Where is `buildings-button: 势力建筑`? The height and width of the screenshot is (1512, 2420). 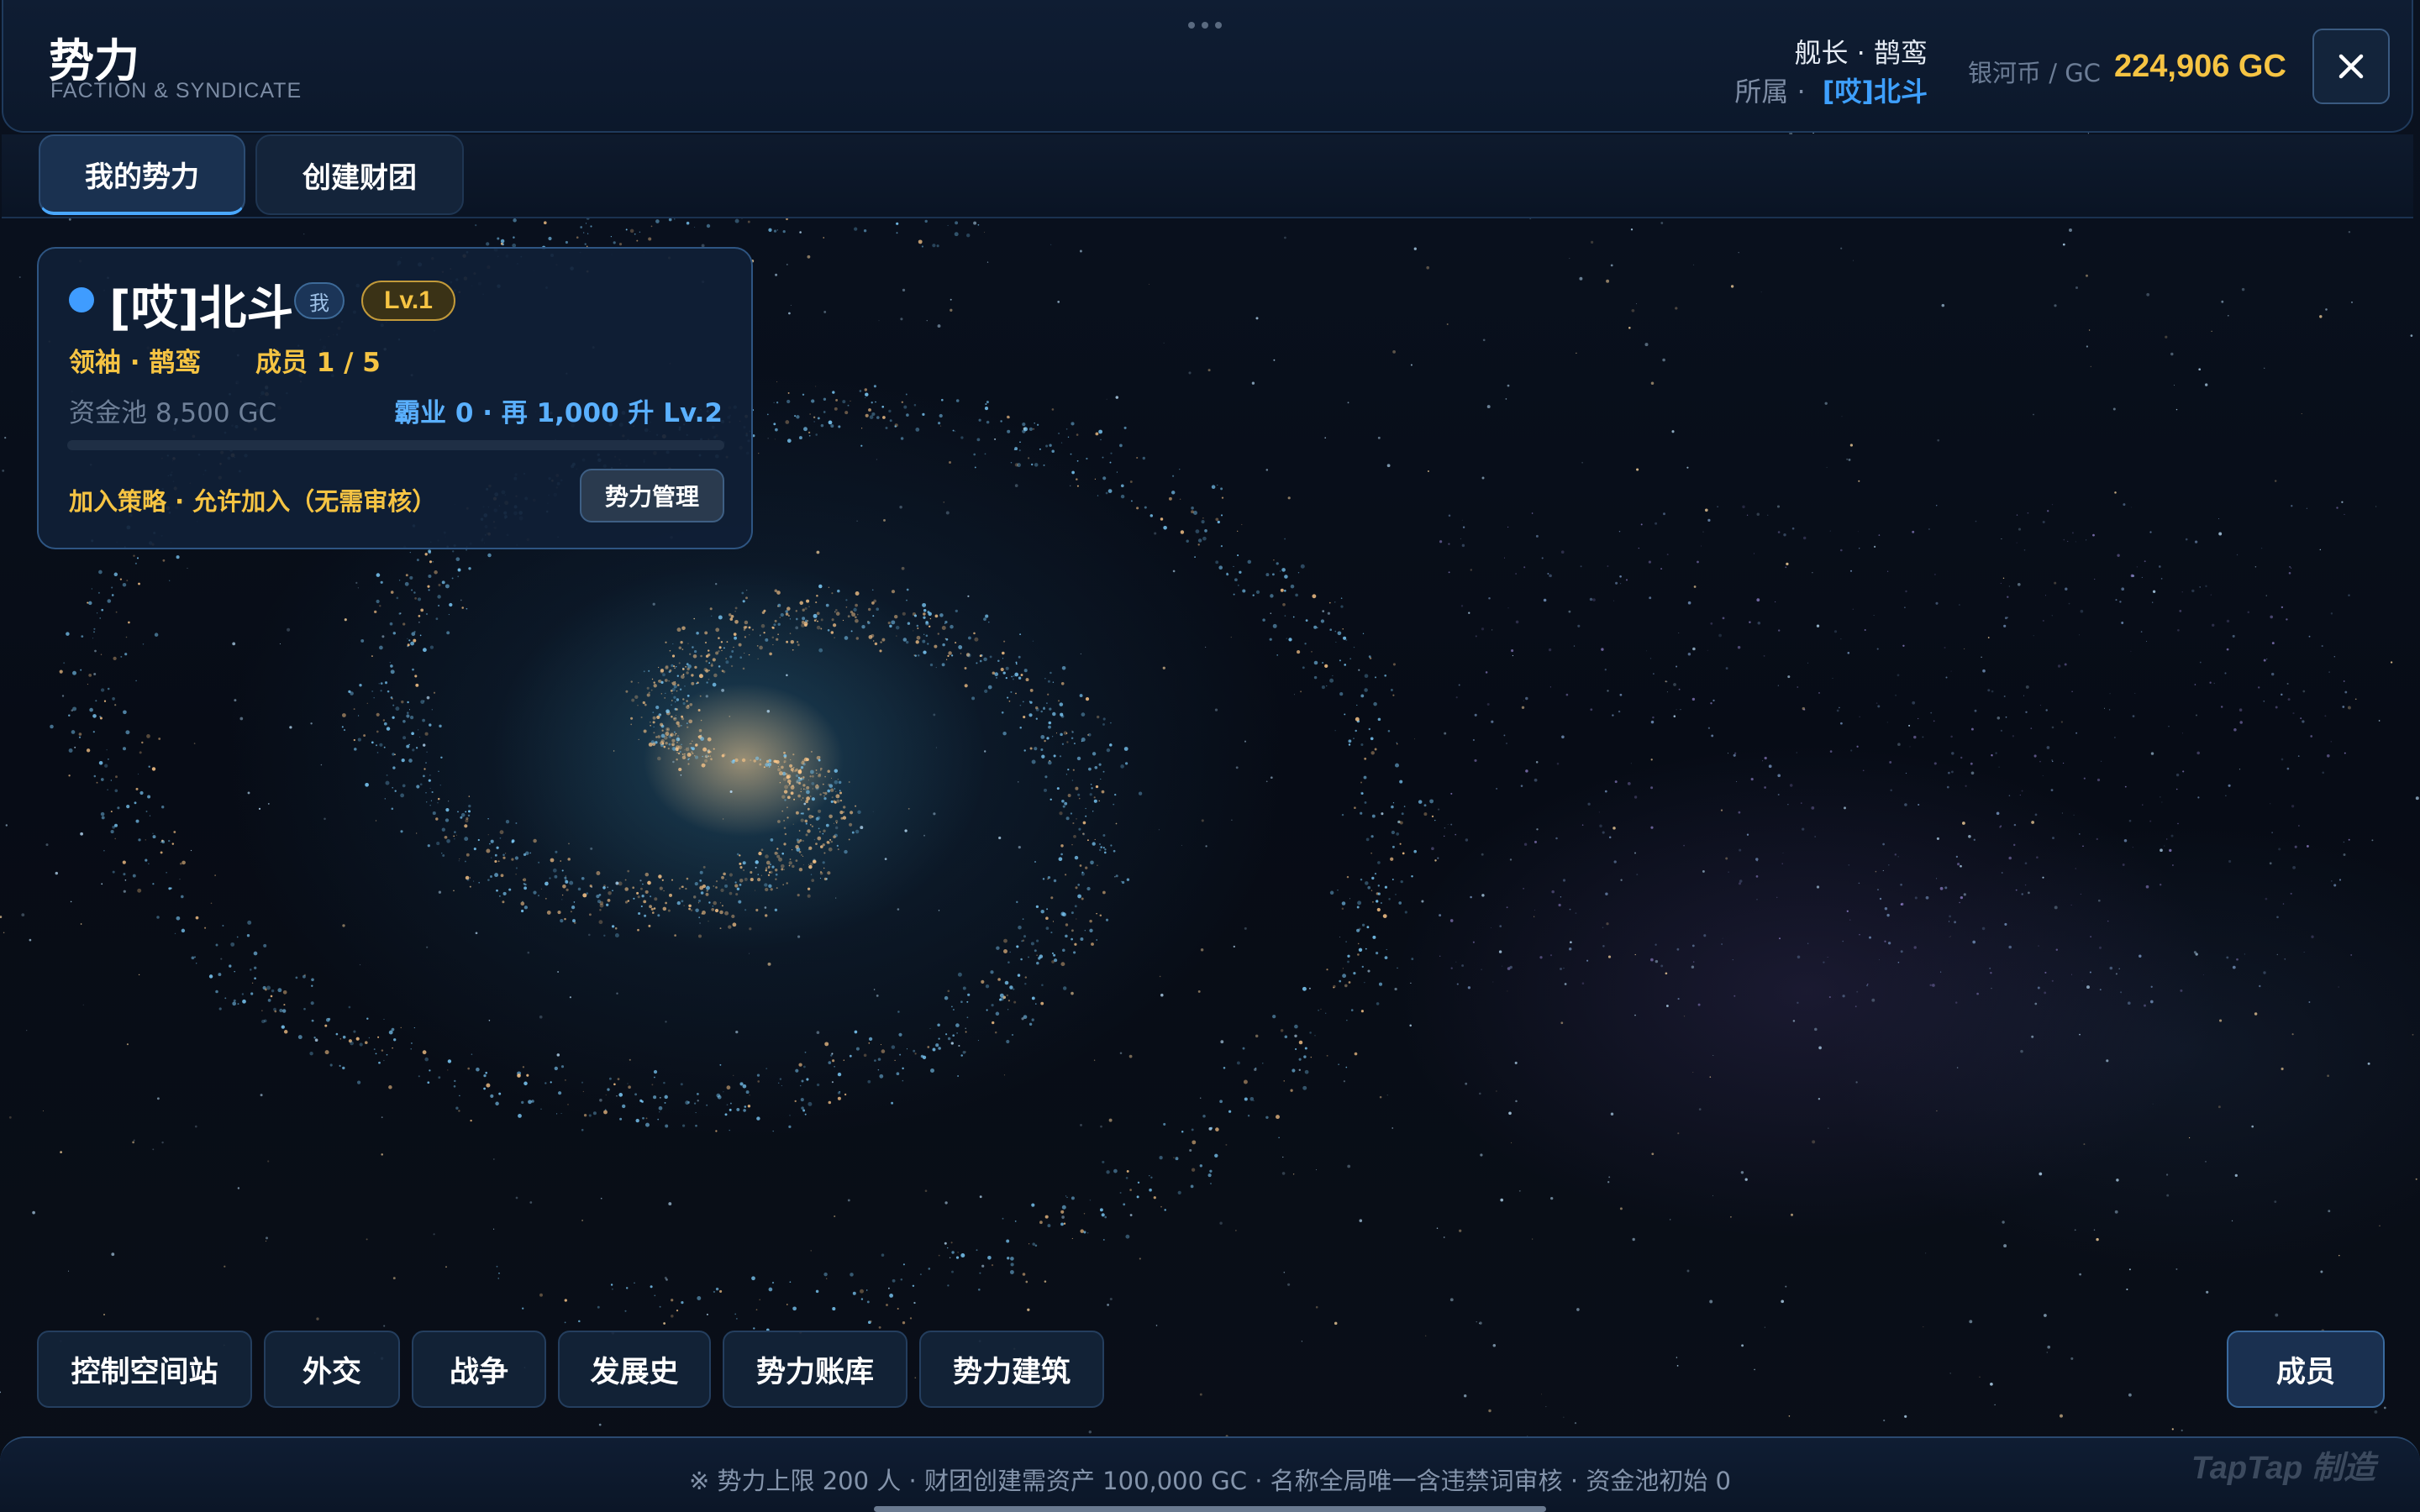 buildings-button: 势力建筑 is located at coordinates (1012, 1369).